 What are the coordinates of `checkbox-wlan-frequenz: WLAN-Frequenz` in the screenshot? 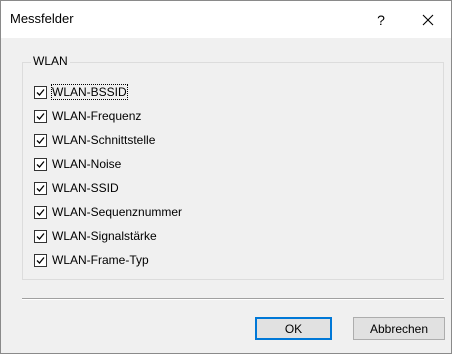 It's located at (108, 116).